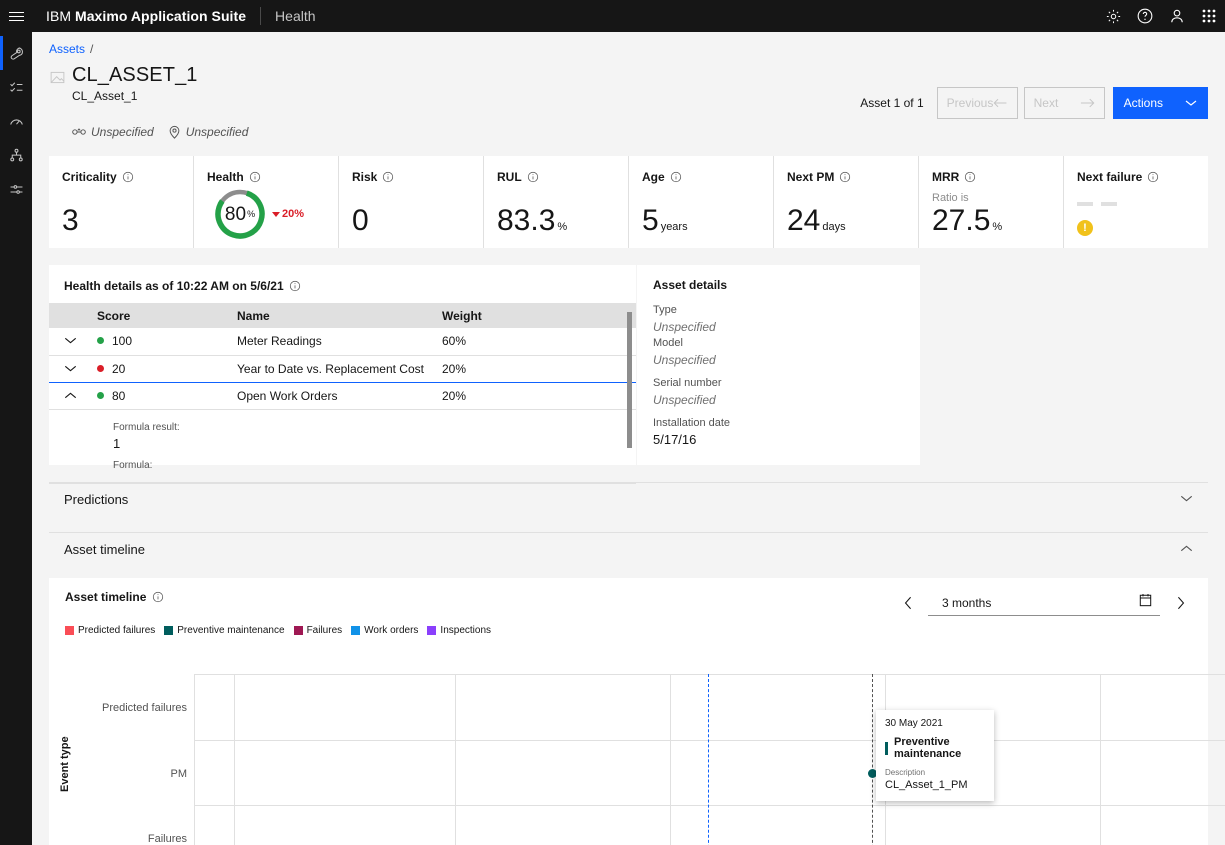  What do you see at coordinates (628, 548) in the screenshot?
I see `accordion-asset-timeline: Asset timeline` at bounding box center [628, 548].